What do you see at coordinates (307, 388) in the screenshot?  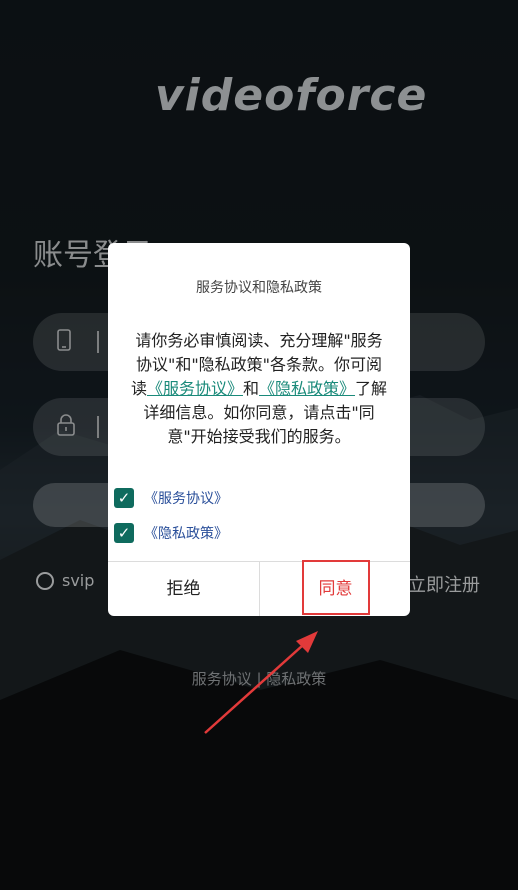 I see `privacy-policy-link: 《隐私政策》` at bounding box center [307, 388].